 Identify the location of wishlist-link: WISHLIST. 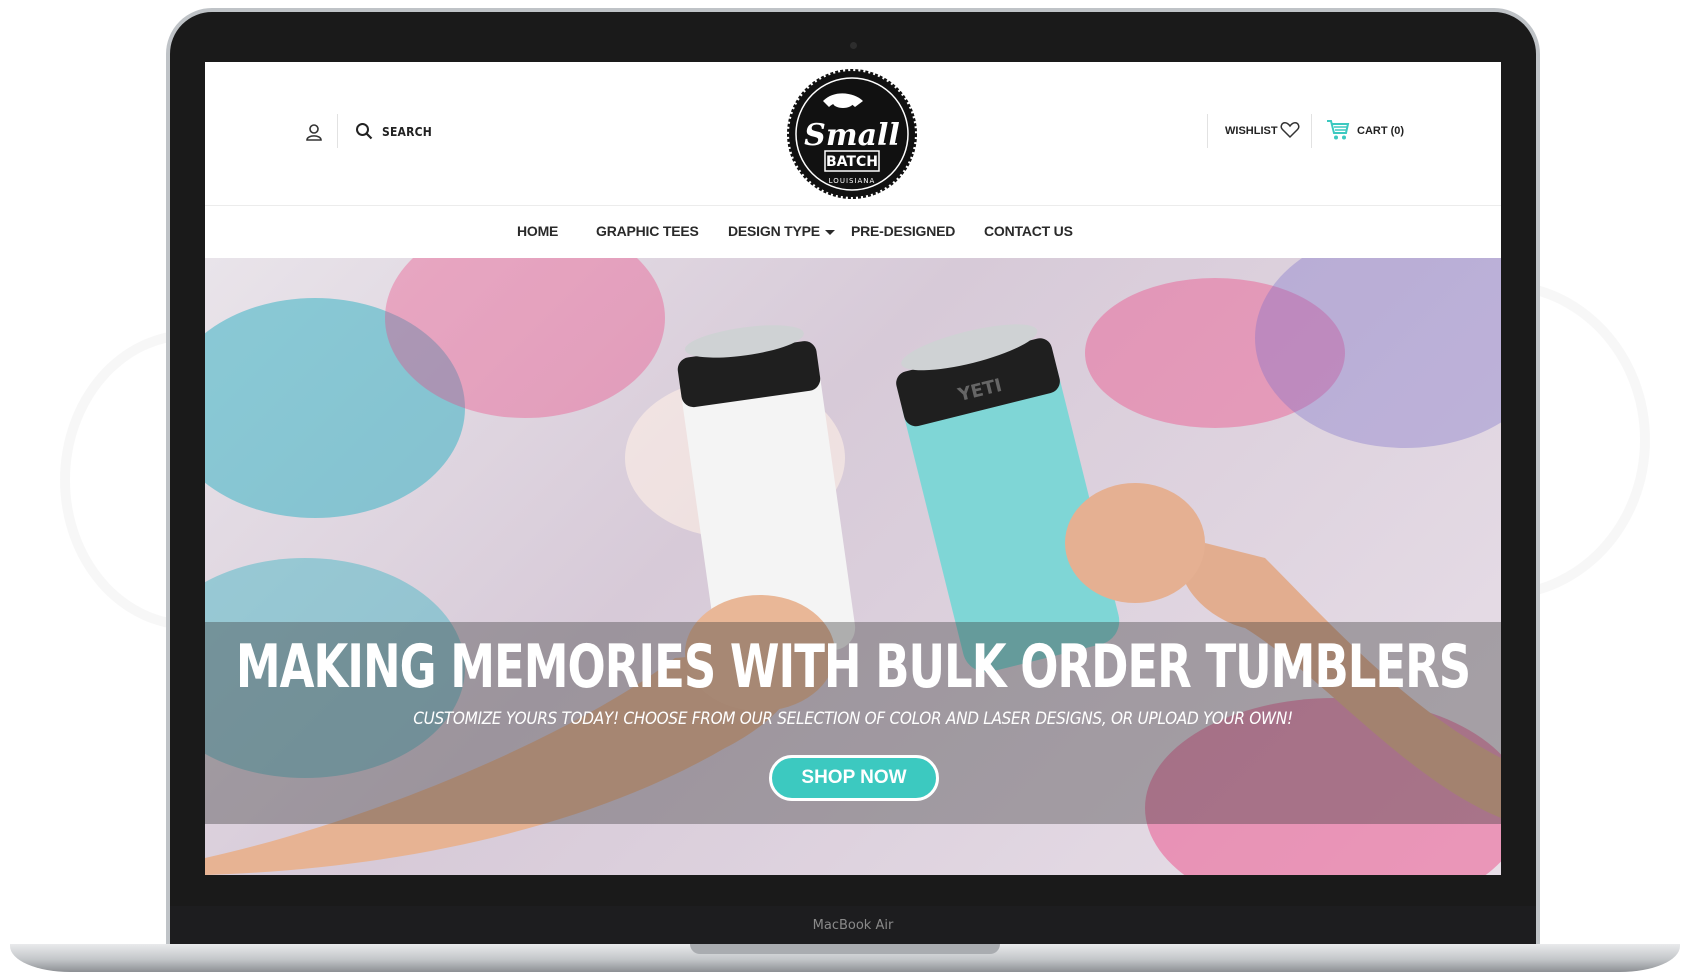
(1251, 131).